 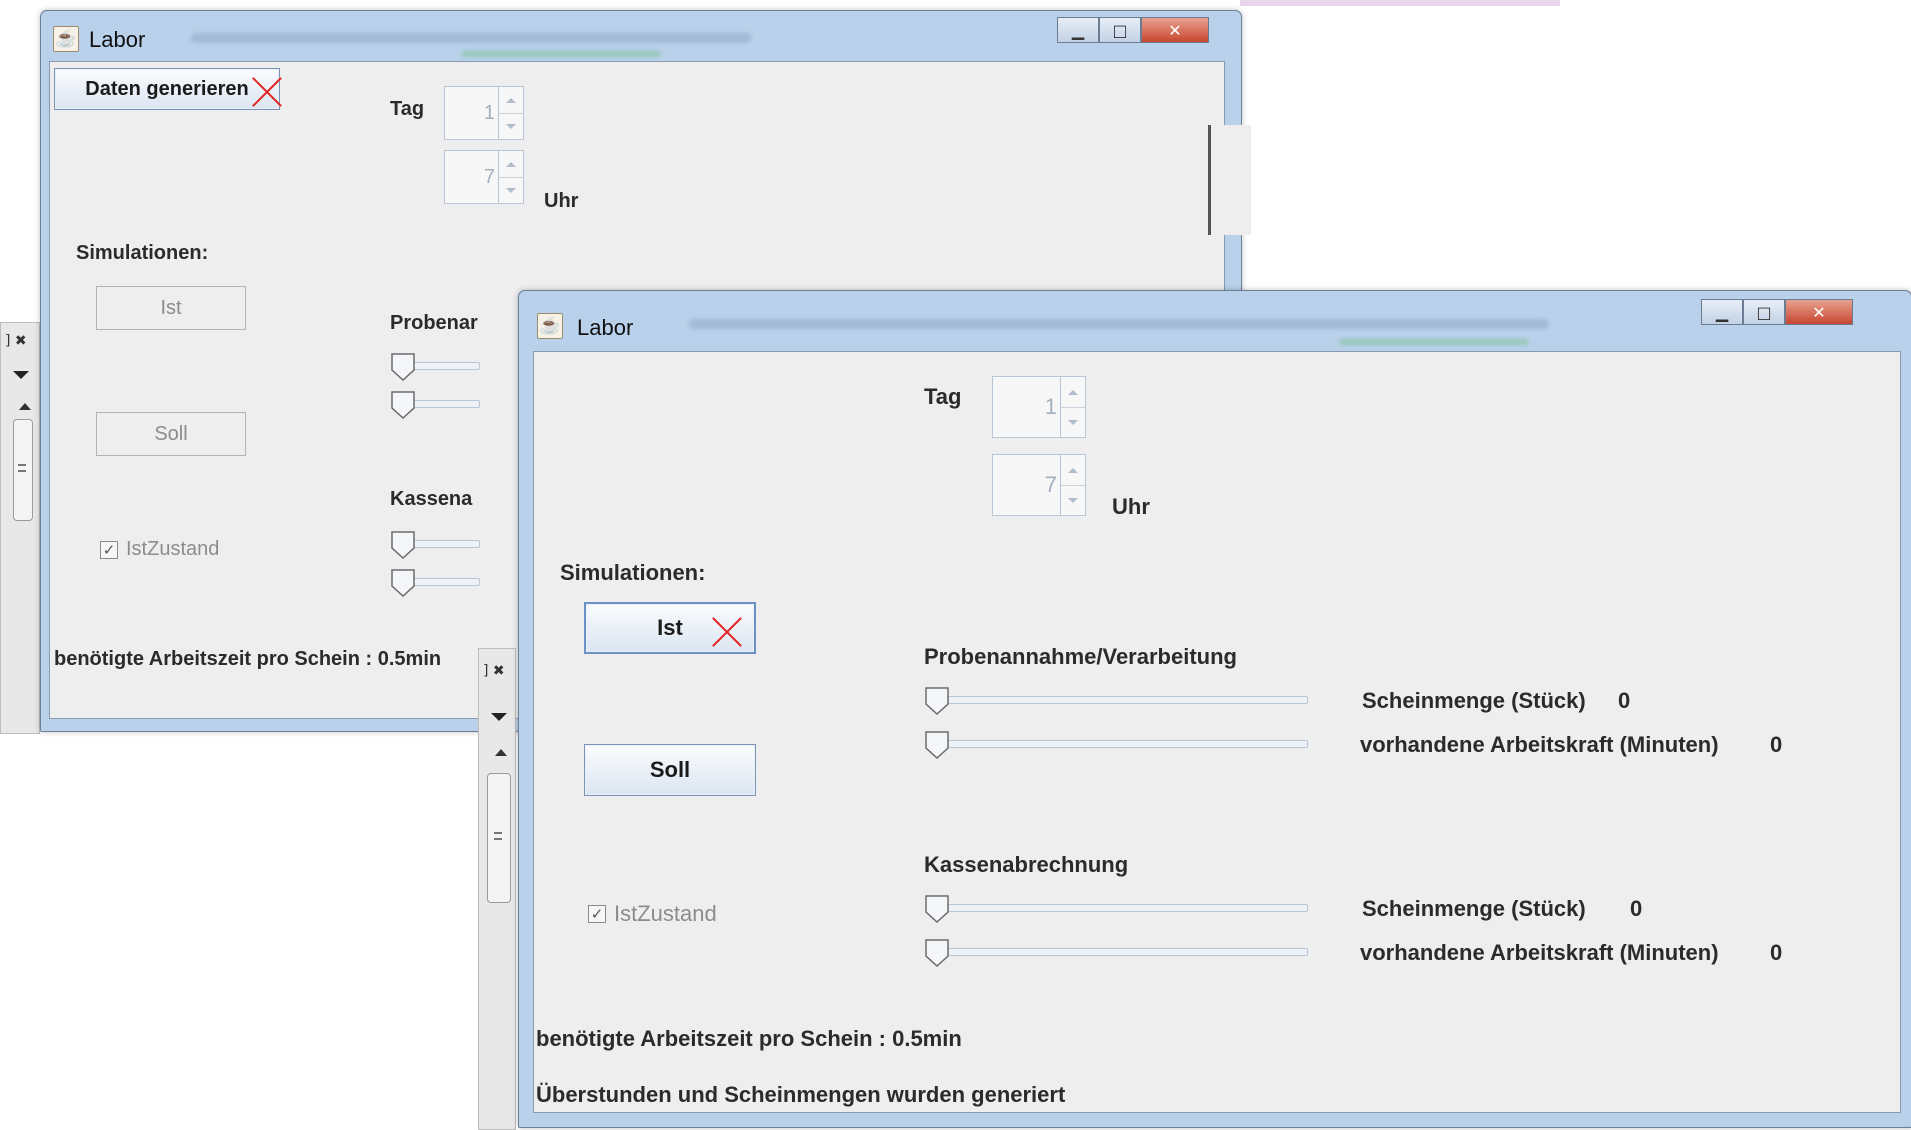 What do you see at coordinates (1636, 908) in the screenshot?
I see `kasse-scheinmenge-value: 0` at bounding box center [1636, 908].